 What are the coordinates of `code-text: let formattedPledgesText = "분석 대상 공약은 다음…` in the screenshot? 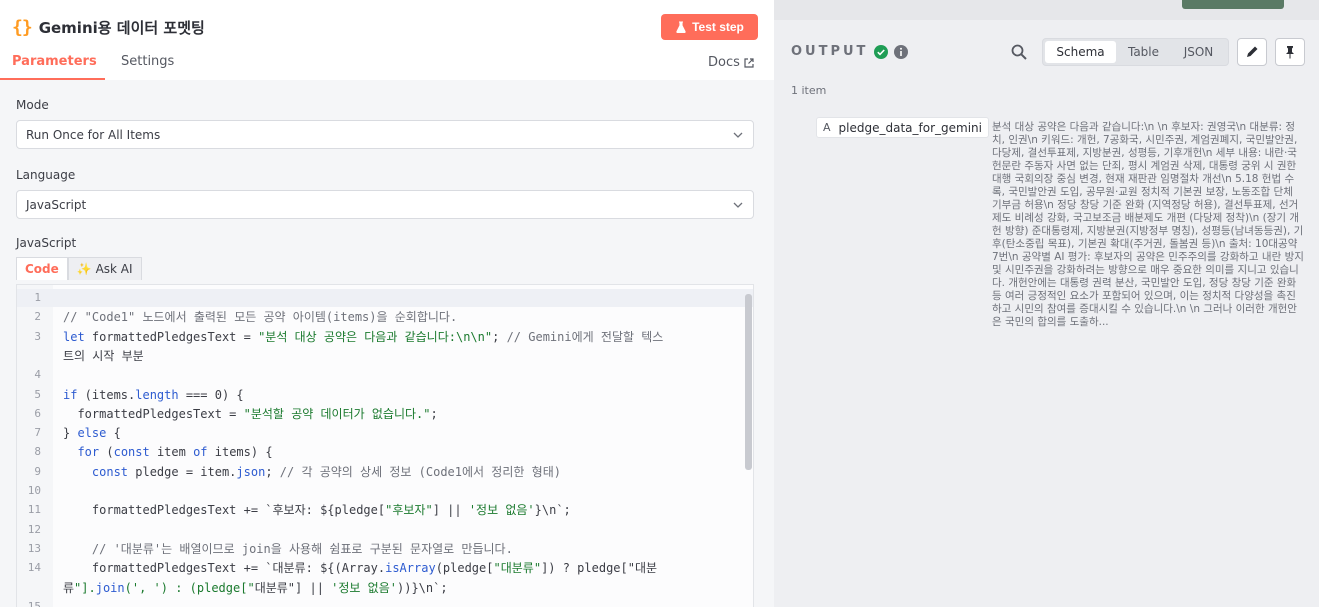 It's located at (363, 336).